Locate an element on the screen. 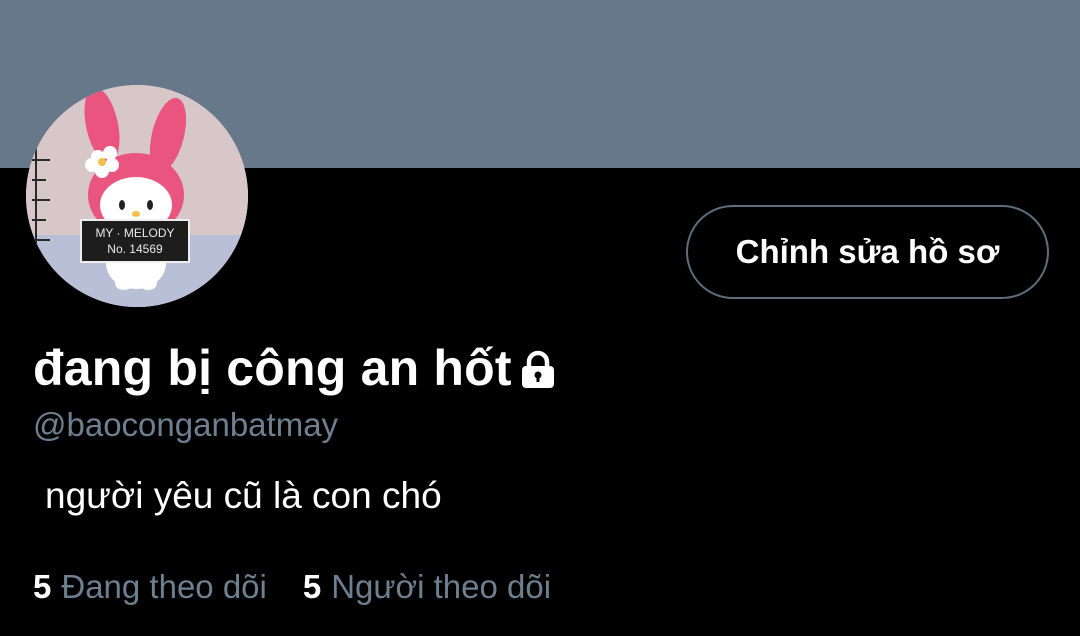  display-name: đang bị công an hốt is located at coordinates (272, 368).